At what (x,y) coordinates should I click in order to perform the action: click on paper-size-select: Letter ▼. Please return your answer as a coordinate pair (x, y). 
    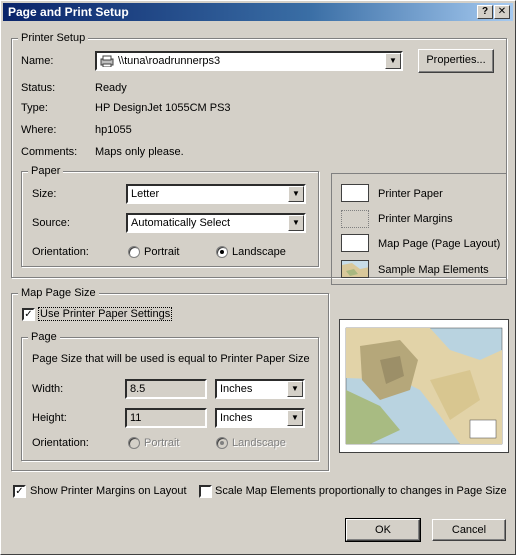
    Looking at the image, I should click on (216, 194).